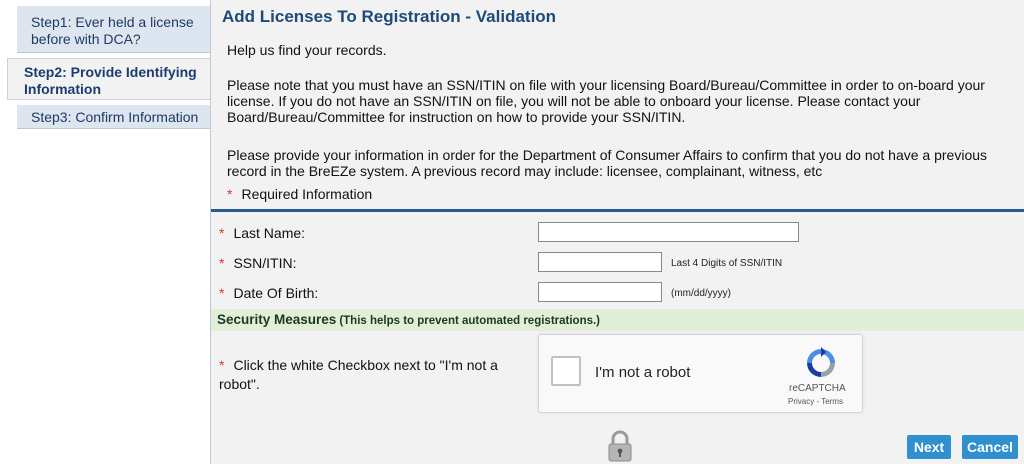 The image size is (1024, 464). I want to click on sidebar-step-2-label: Step2: Provide Identifying Information, so click(110, 80).